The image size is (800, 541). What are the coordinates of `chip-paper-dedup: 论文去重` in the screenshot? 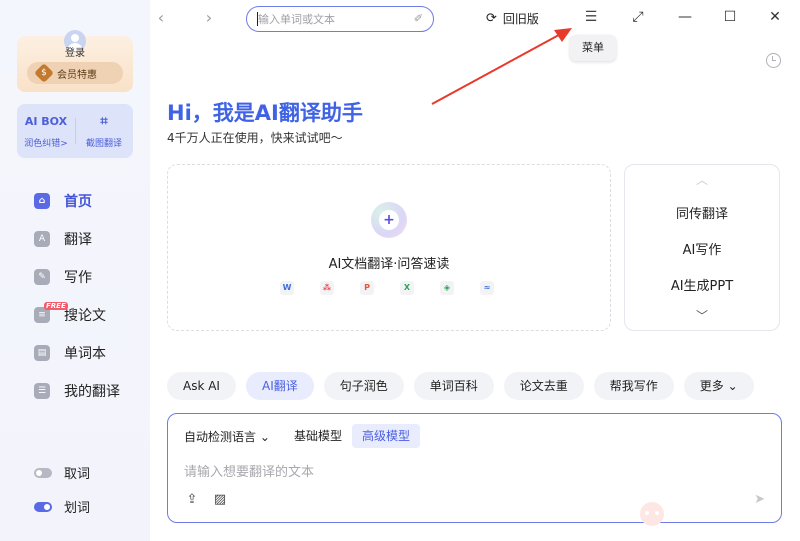 It's located at (543, 386).